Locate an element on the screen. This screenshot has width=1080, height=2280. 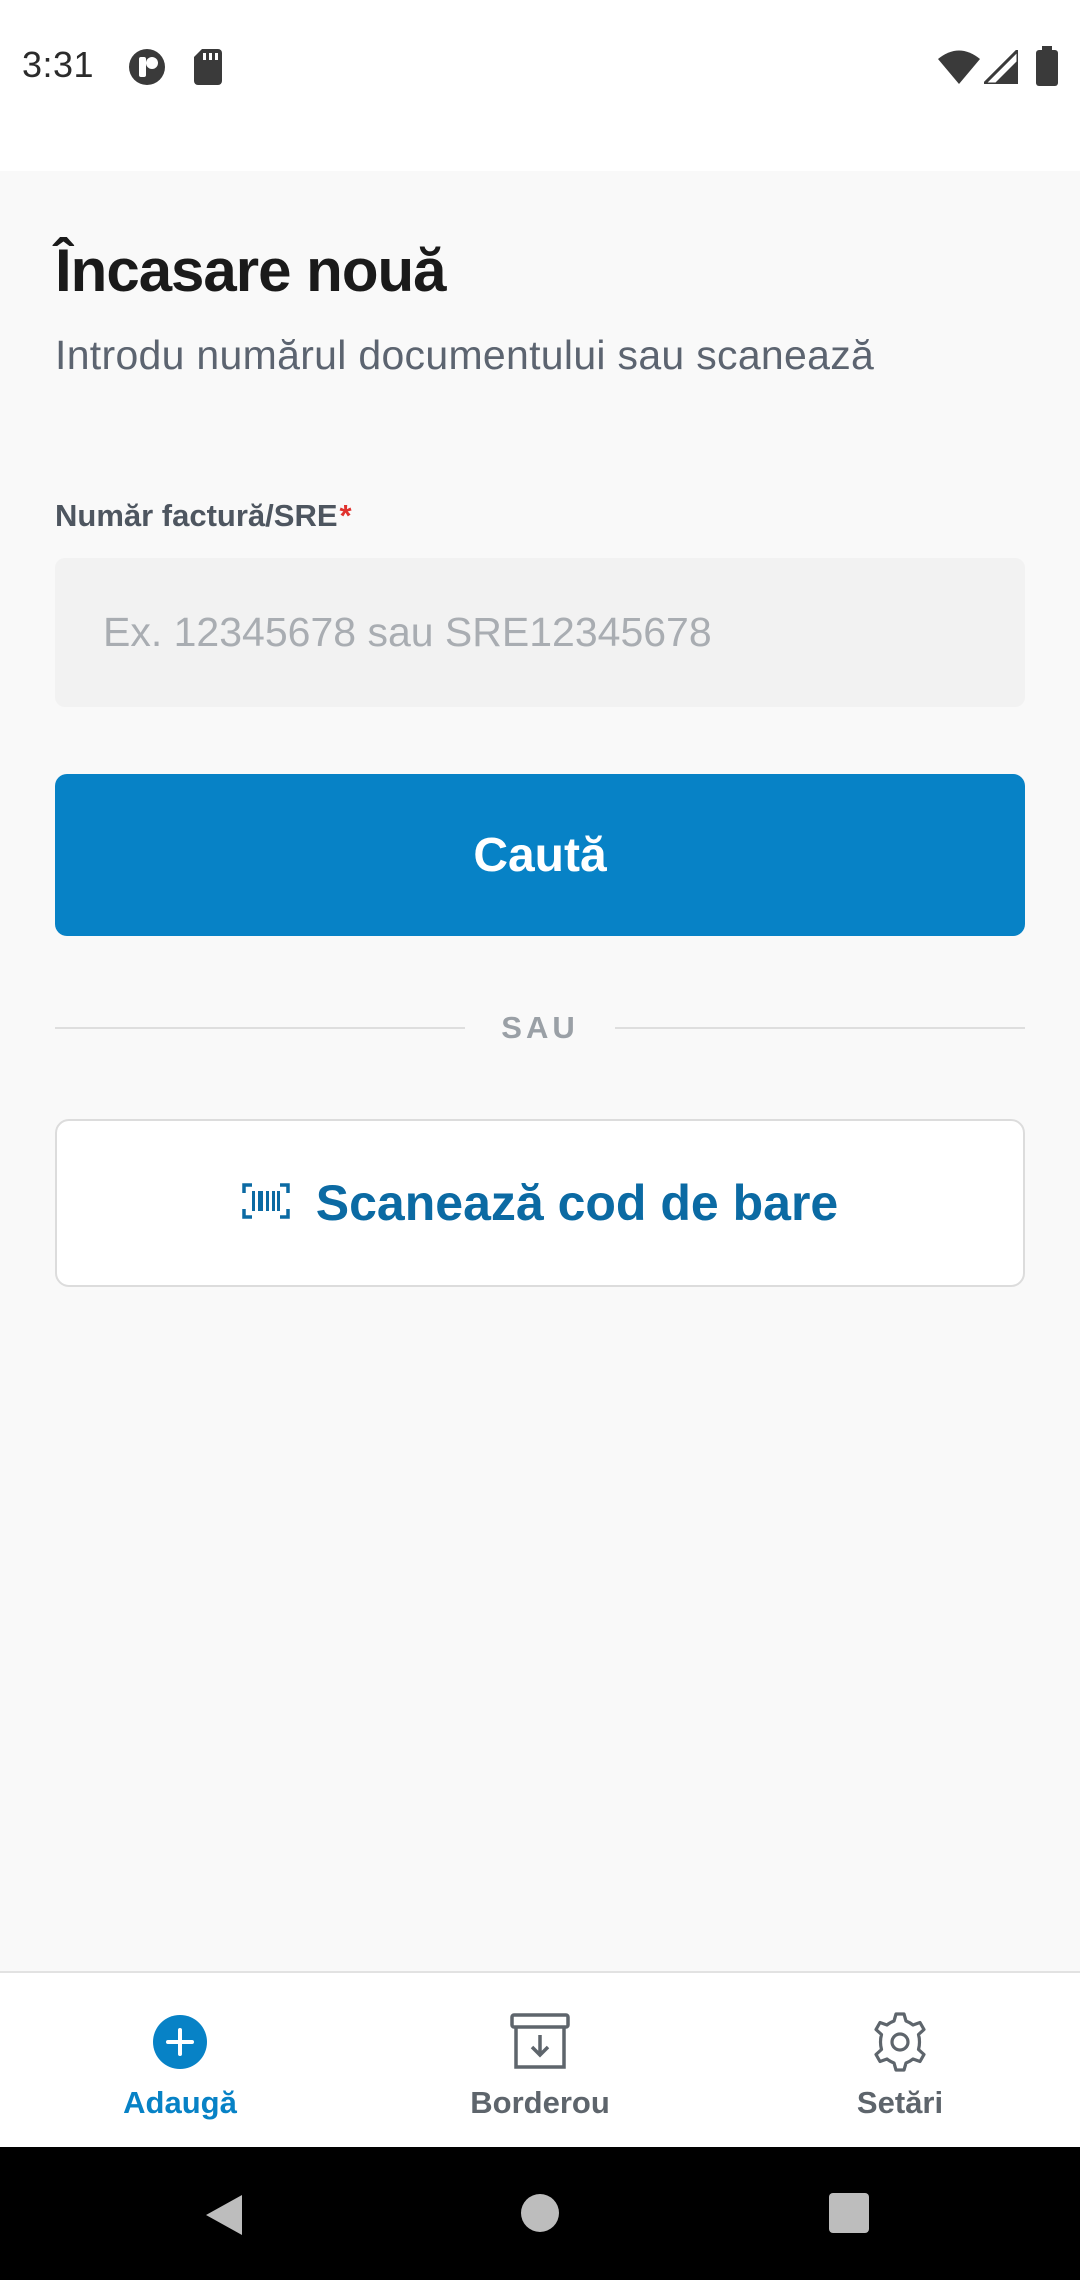
home-icon is located at coordinates (540, 2215).